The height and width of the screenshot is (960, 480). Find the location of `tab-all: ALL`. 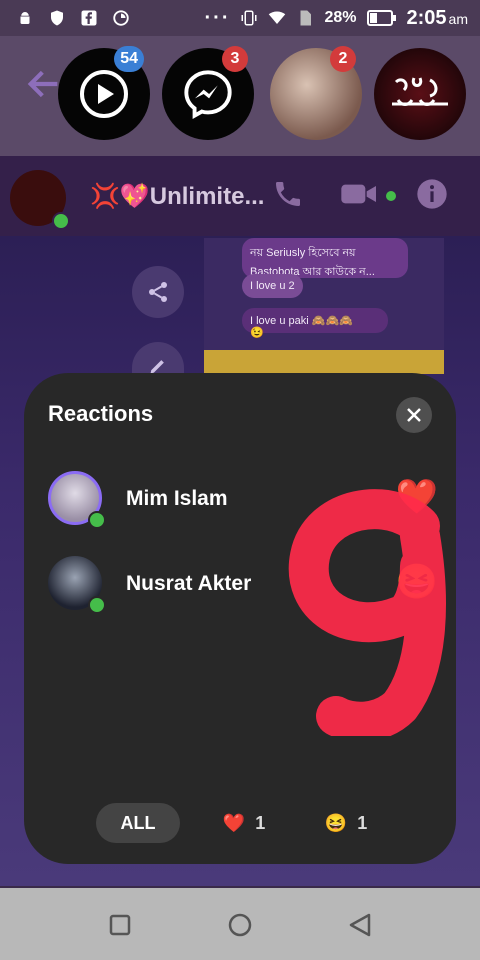

tab-all: ALL is located at coordinates (138, 823).